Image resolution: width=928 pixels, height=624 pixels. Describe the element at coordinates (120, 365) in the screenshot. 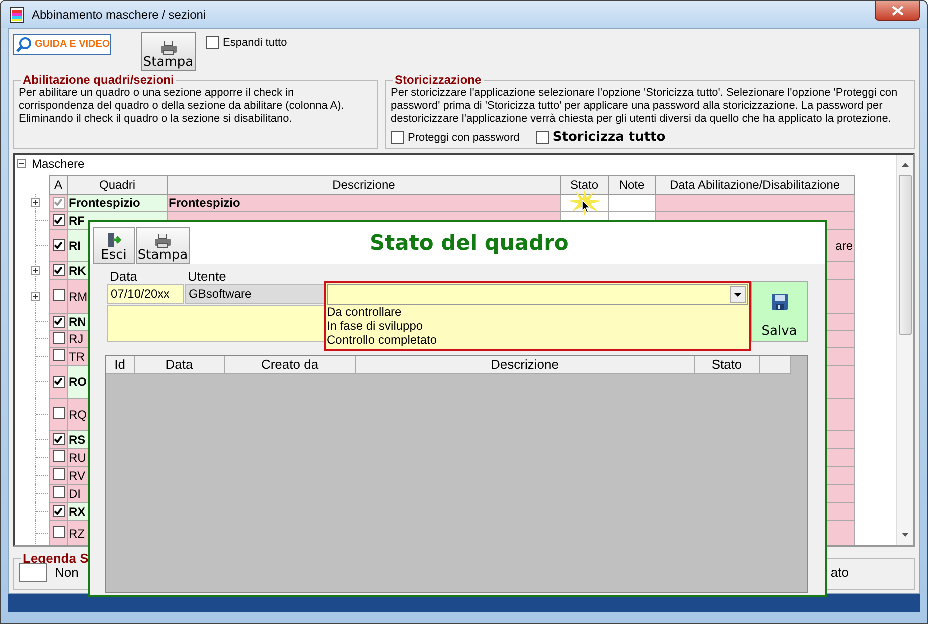

I see `column-header: Id` at that location.